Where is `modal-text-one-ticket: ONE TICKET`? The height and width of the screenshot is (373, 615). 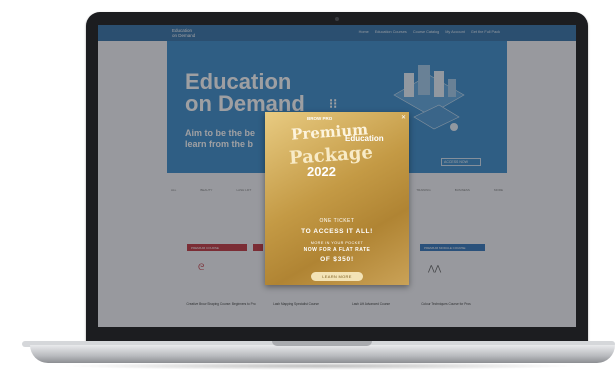 modal-text-one-ticket: ONE TICKET is located at coordinates (337, 221).